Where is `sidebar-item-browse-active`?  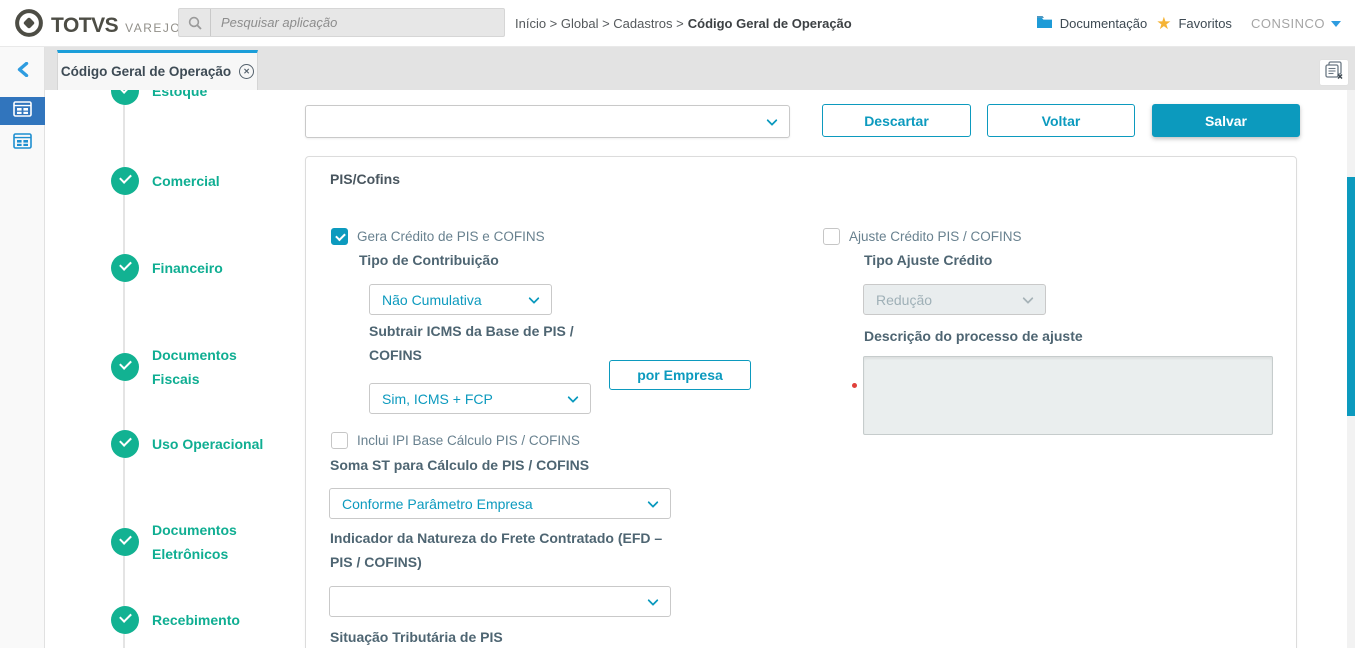 sidebar-item-browse-active is located at coordinates (22, 111).